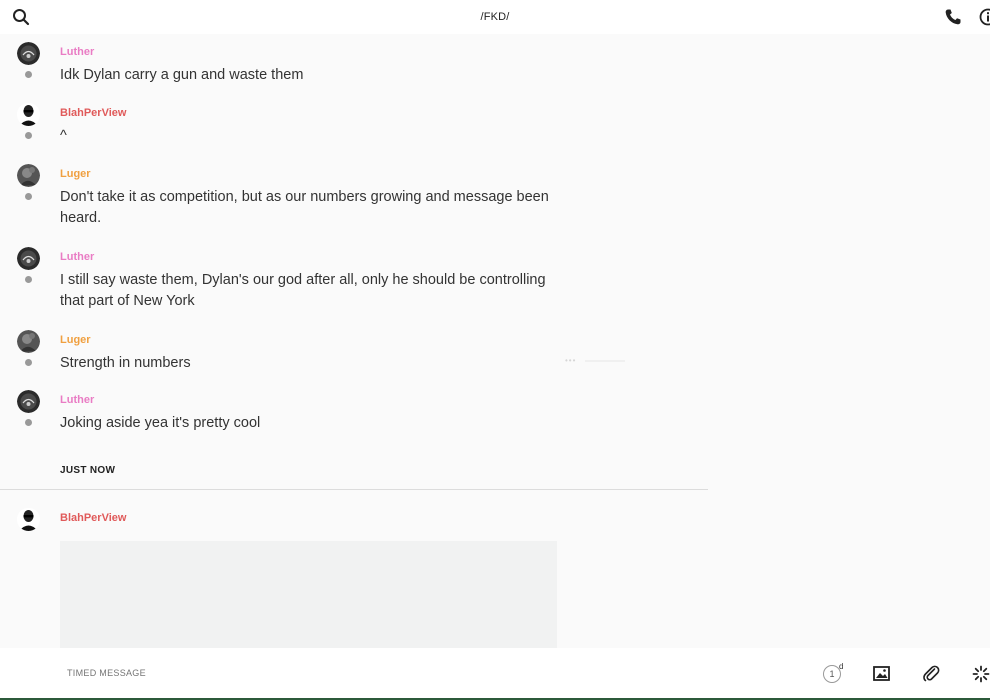 This screenshot has height=700, width=990. What do you see at coordinates (88, 470) in the screenshot?
I see `time-divider-label: JUST NOW` at bounding box center [88, 470].